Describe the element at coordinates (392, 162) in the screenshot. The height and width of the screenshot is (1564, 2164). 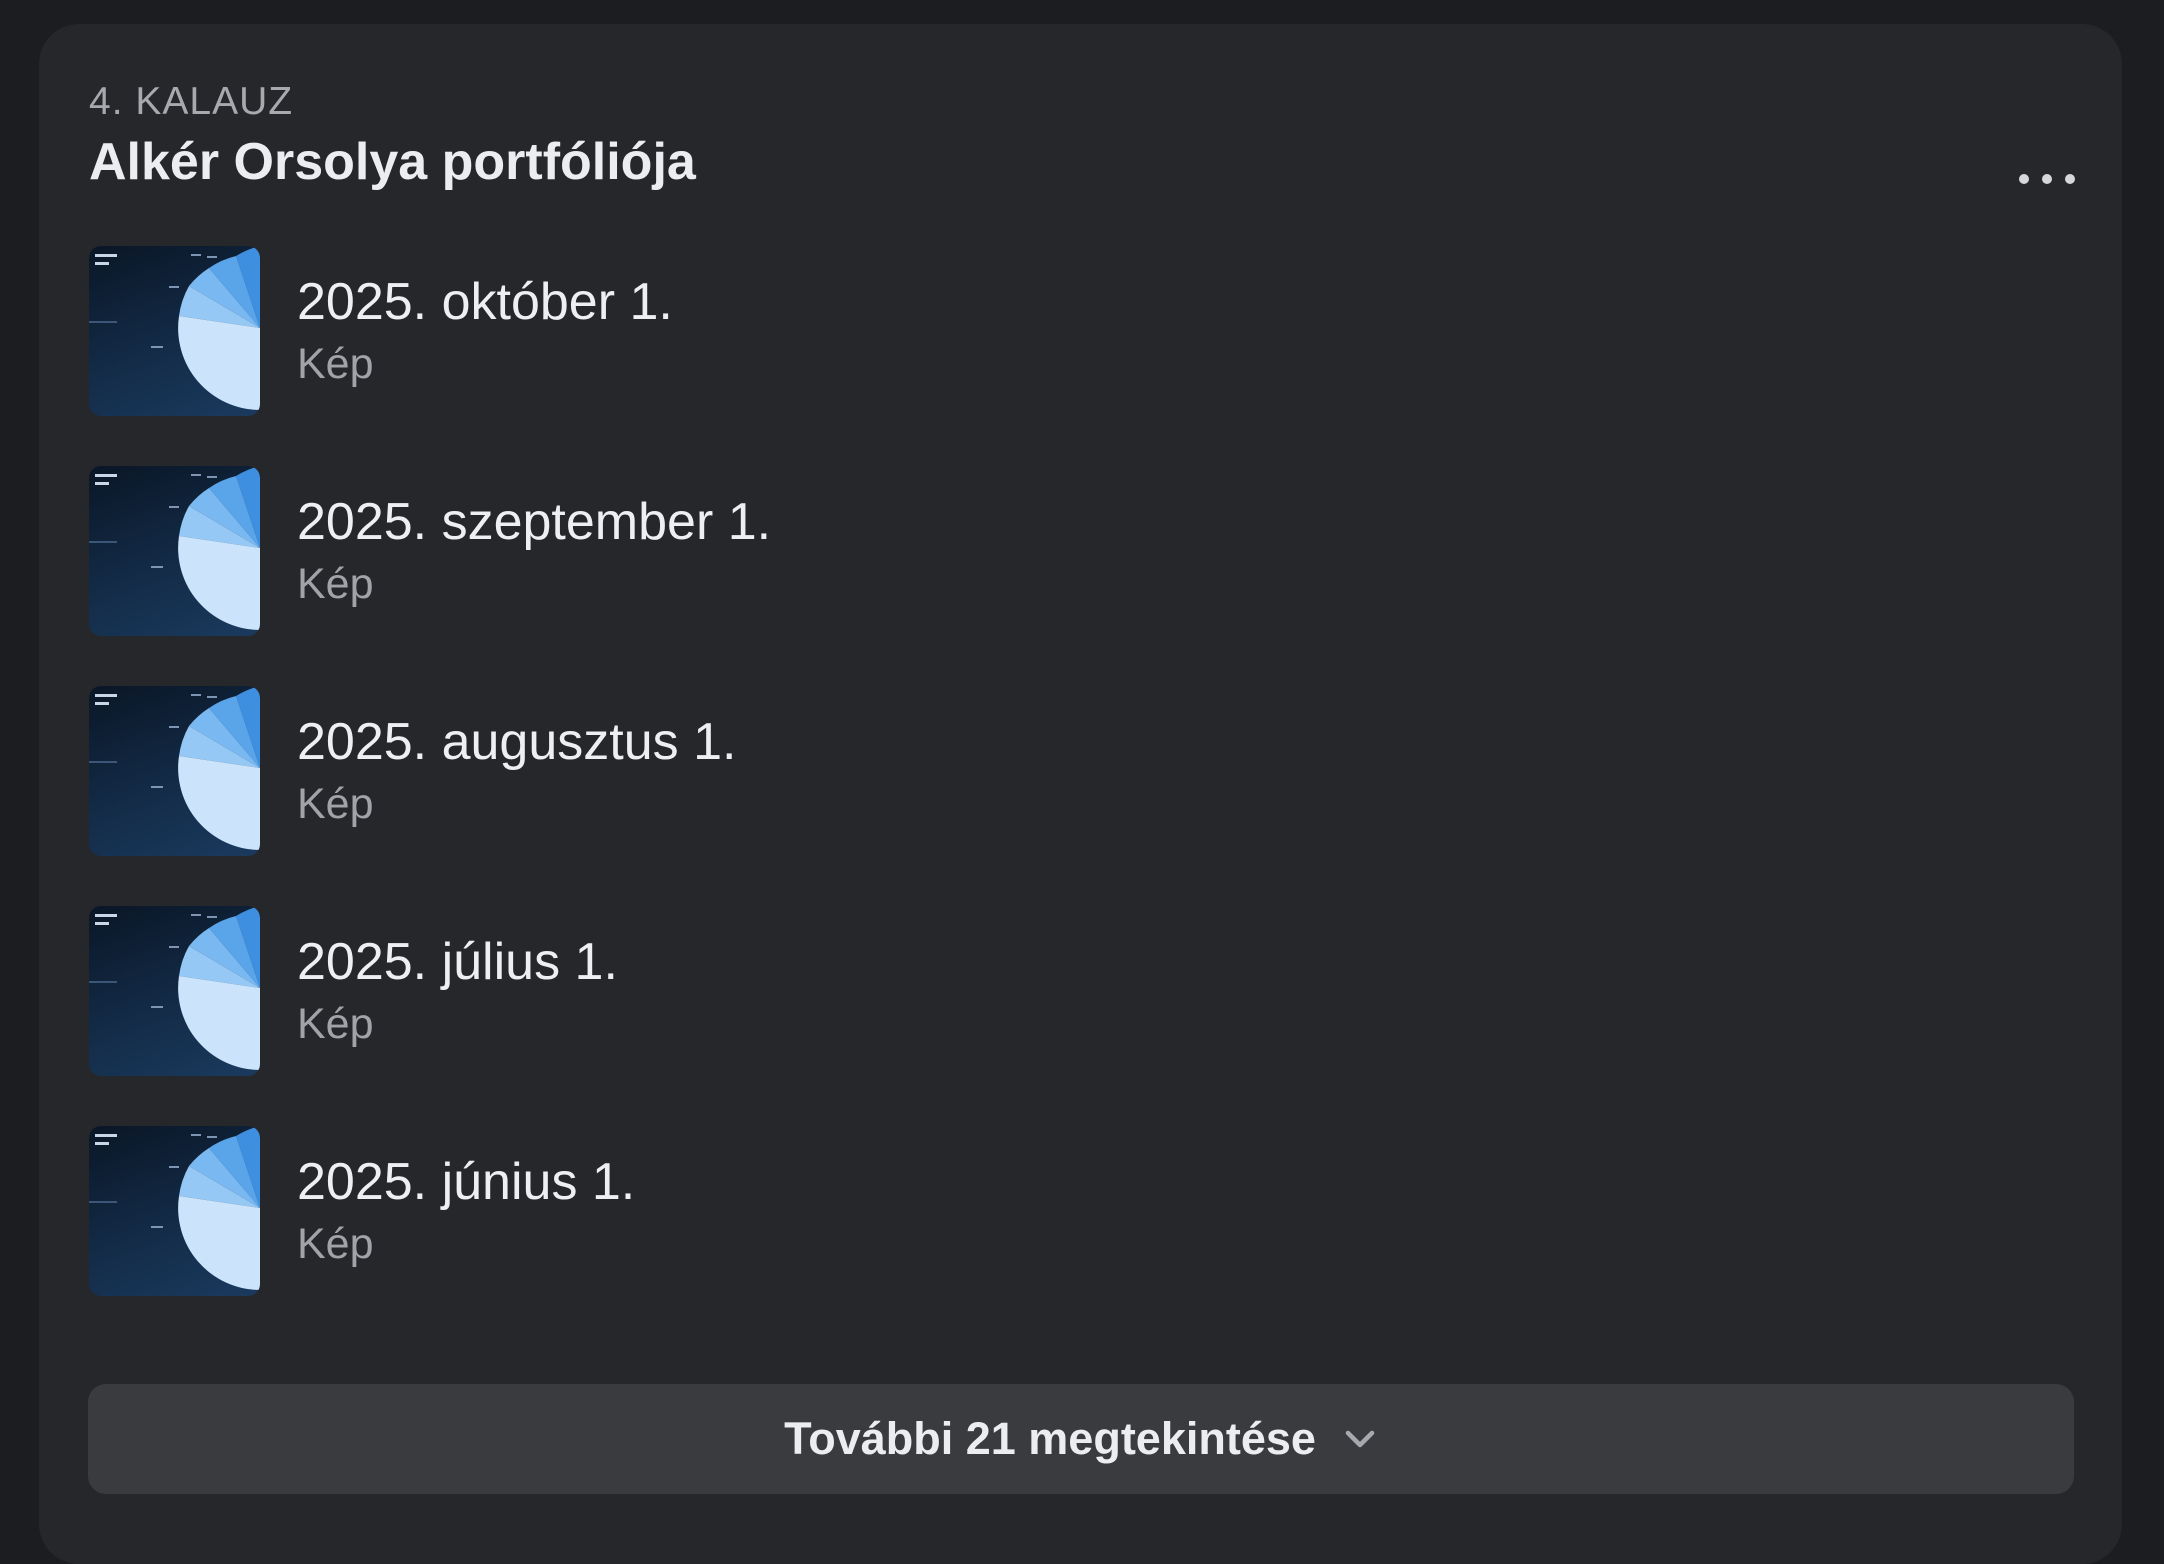
I see `section-title: Alkér Orsolya portfóliója` at that location.